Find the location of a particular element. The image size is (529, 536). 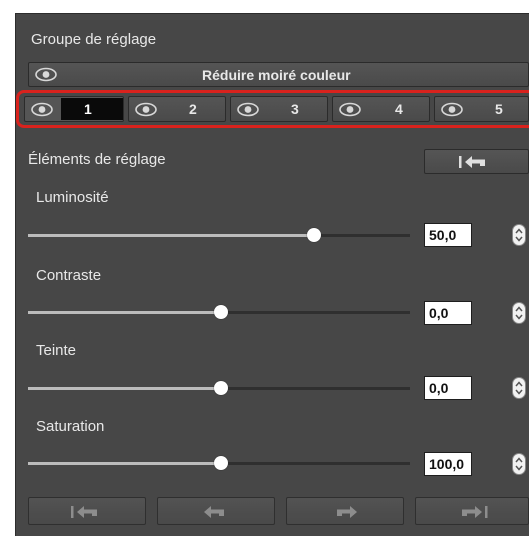

group-number-selected: 1 is located at coordinates (92, 109).